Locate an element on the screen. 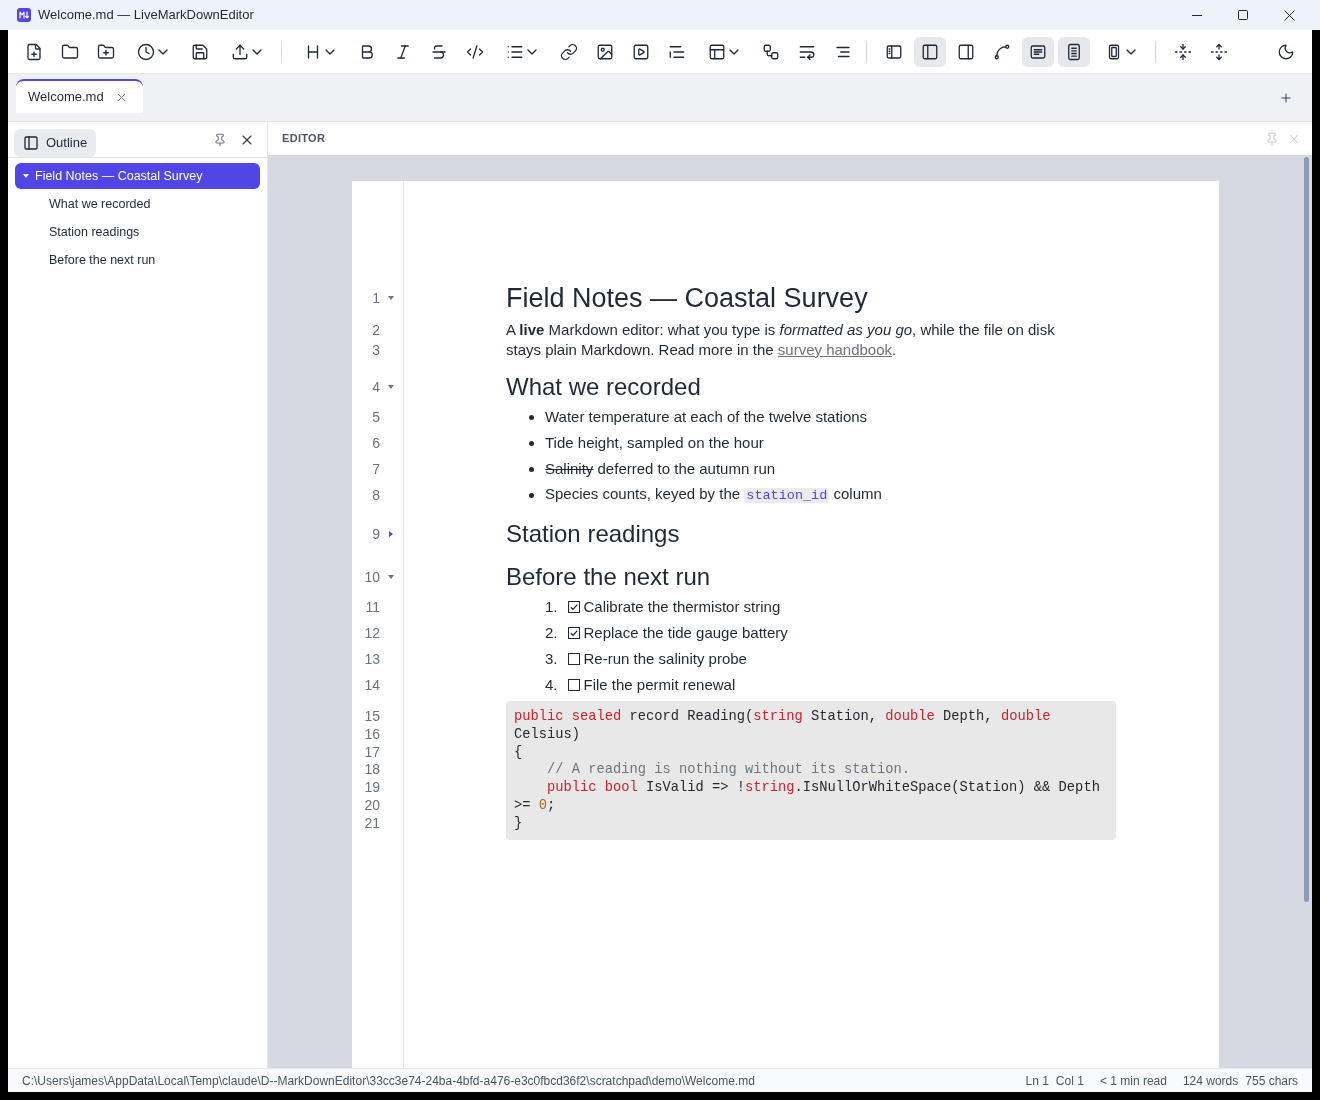  heading: Station readings is located at coordinates (593, 534).